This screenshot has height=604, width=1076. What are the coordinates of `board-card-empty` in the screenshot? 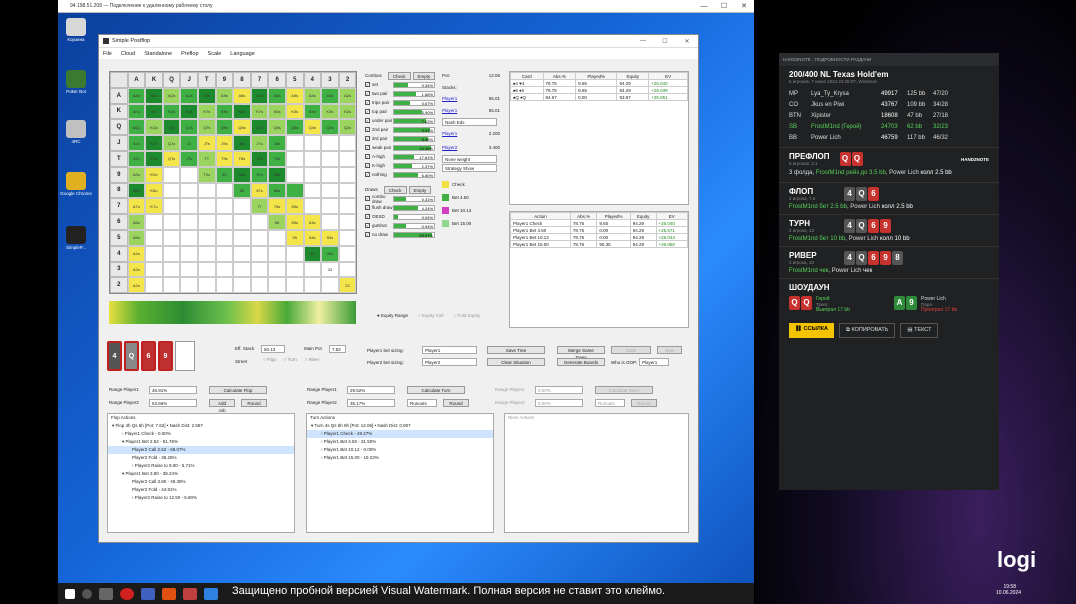 It's located at (185, 356).